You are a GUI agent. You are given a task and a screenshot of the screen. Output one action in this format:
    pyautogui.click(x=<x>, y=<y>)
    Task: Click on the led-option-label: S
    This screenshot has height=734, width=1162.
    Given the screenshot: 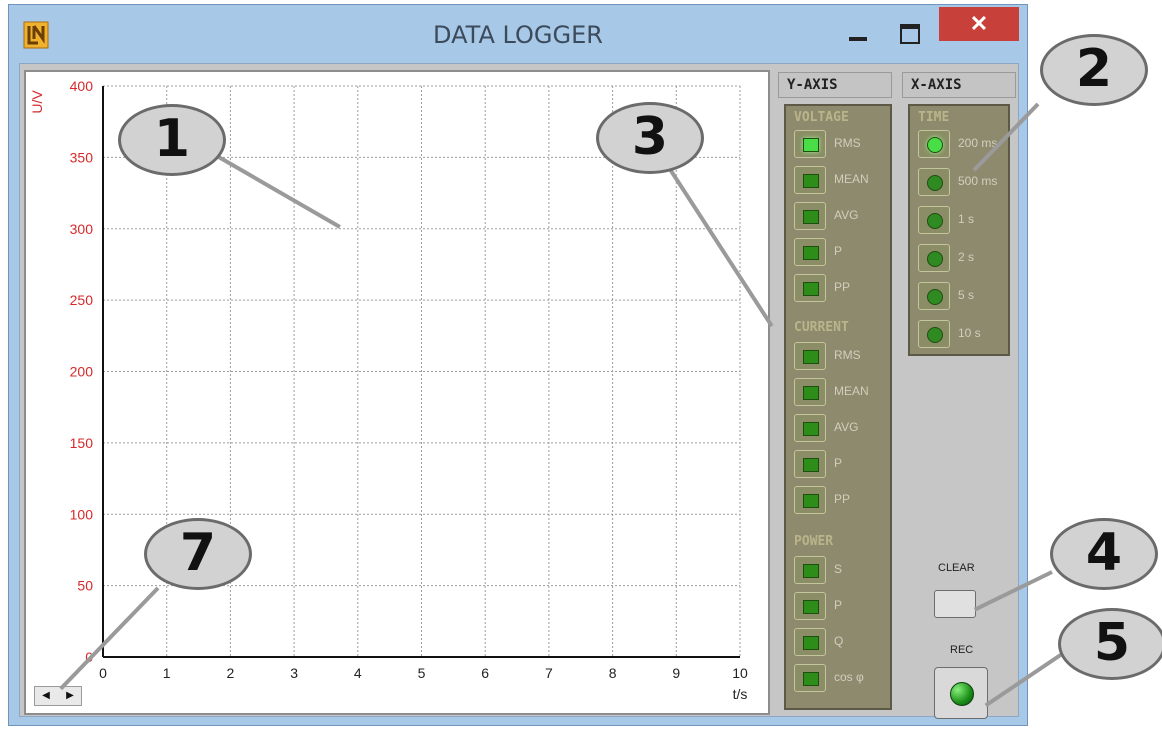 What is the action you would take?
    pyautogui.click(x=838, y=569)
    